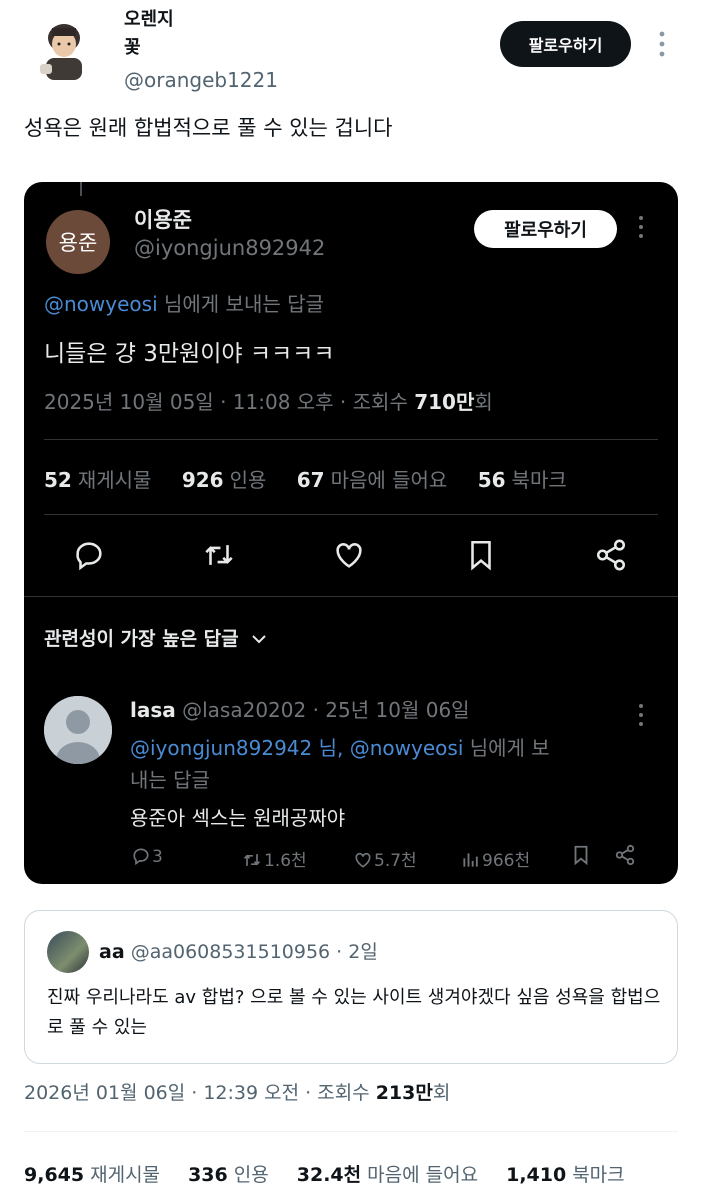 Image resolution: width=701 pixels, height=1199 pixels. I want to click on reply-mentions: @iyongjun892942 님, @nowyeosi 님에게 보내는 답글, so click(340, 764).